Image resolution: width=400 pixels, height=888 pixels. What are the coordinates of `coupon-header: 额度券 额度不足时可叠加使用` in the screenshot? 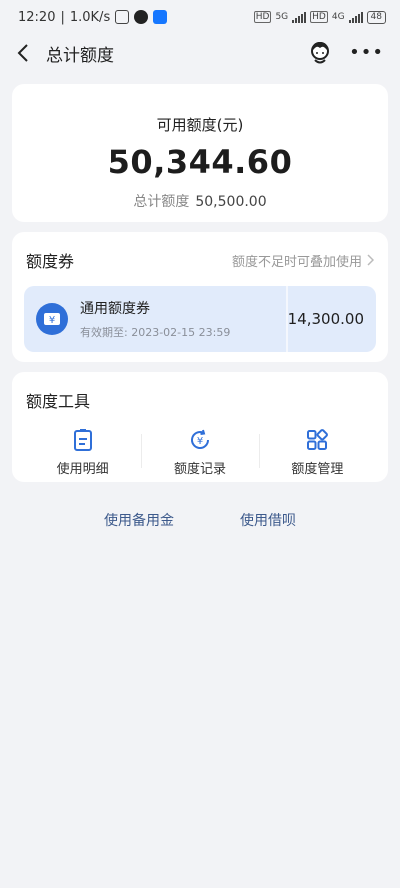 It's located at (200, 258).